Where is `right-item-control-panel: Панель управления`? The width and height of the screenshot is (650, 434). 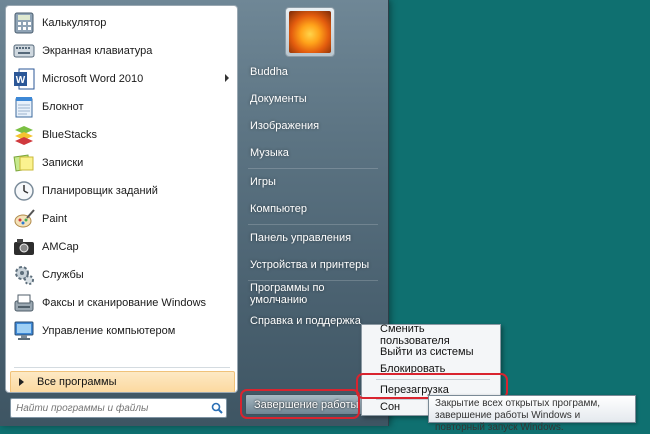 right-item-control-panel: Панель управления is located at coordinates (311, 238).